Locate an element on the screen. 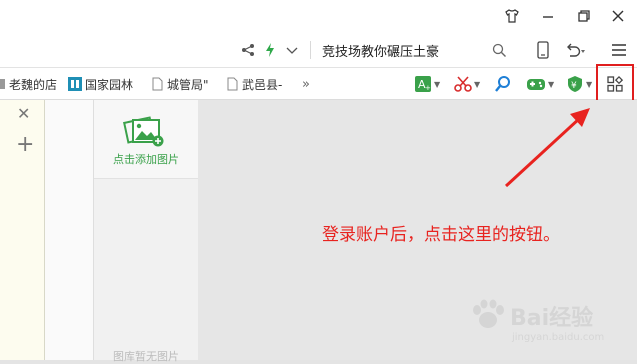  paw-icon is located at coordinates (488, 313).